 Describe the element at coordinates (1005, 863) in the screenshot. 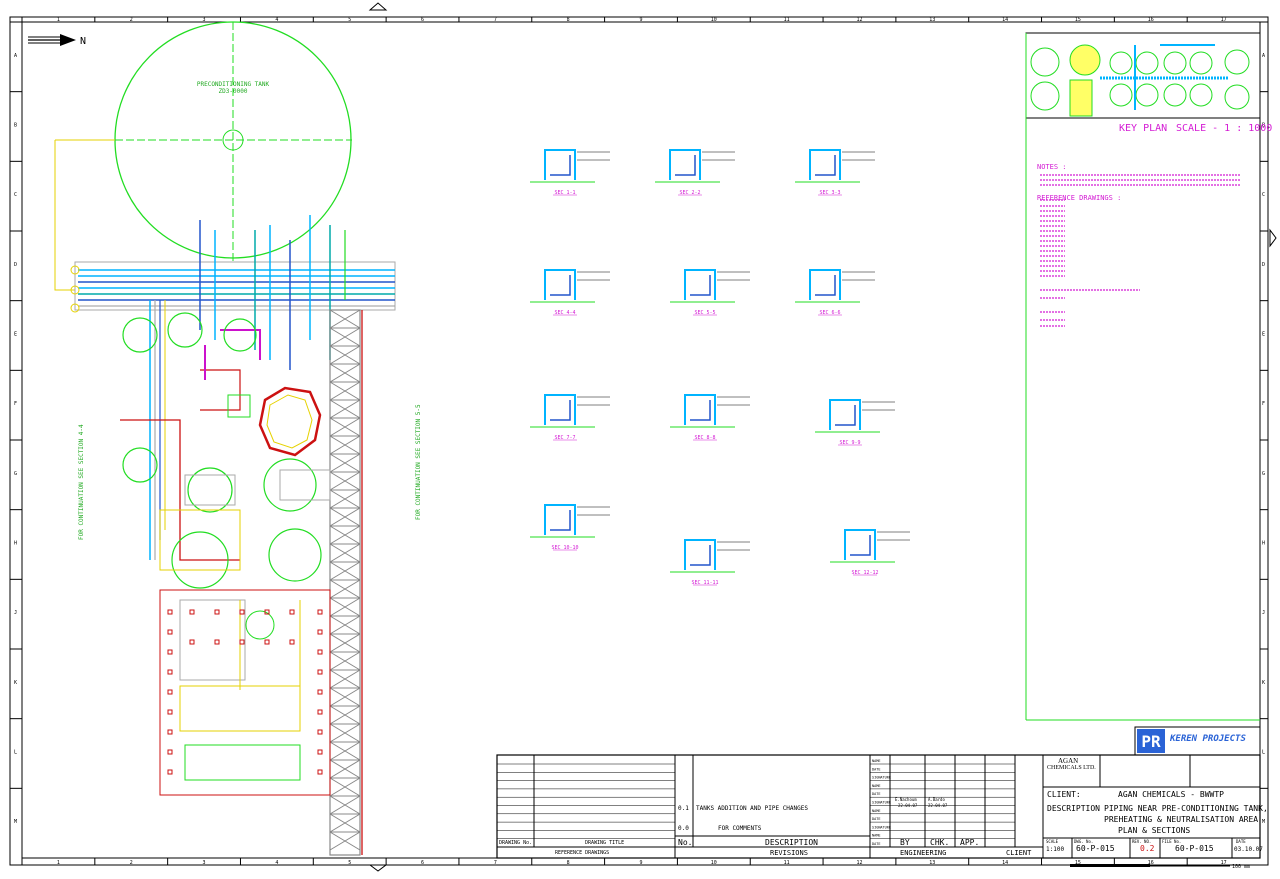

I see `grid-col-label: 14` at that location.